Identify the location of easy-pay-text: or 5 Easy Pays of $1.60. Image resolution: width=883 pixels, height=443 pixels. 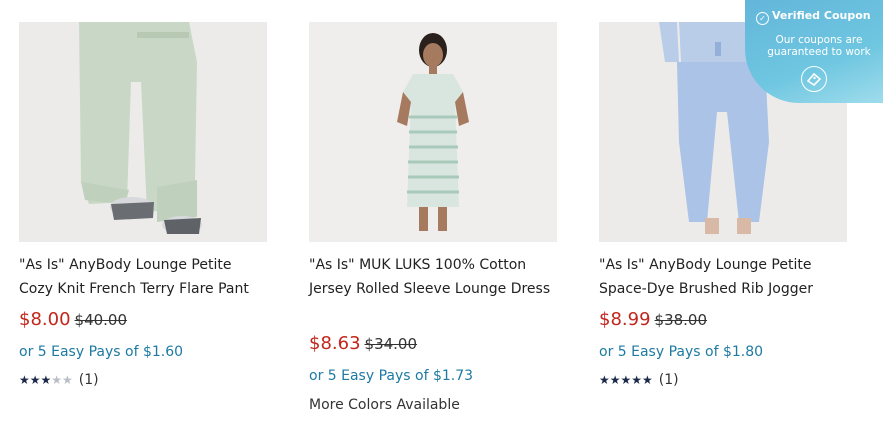
(101, 352).